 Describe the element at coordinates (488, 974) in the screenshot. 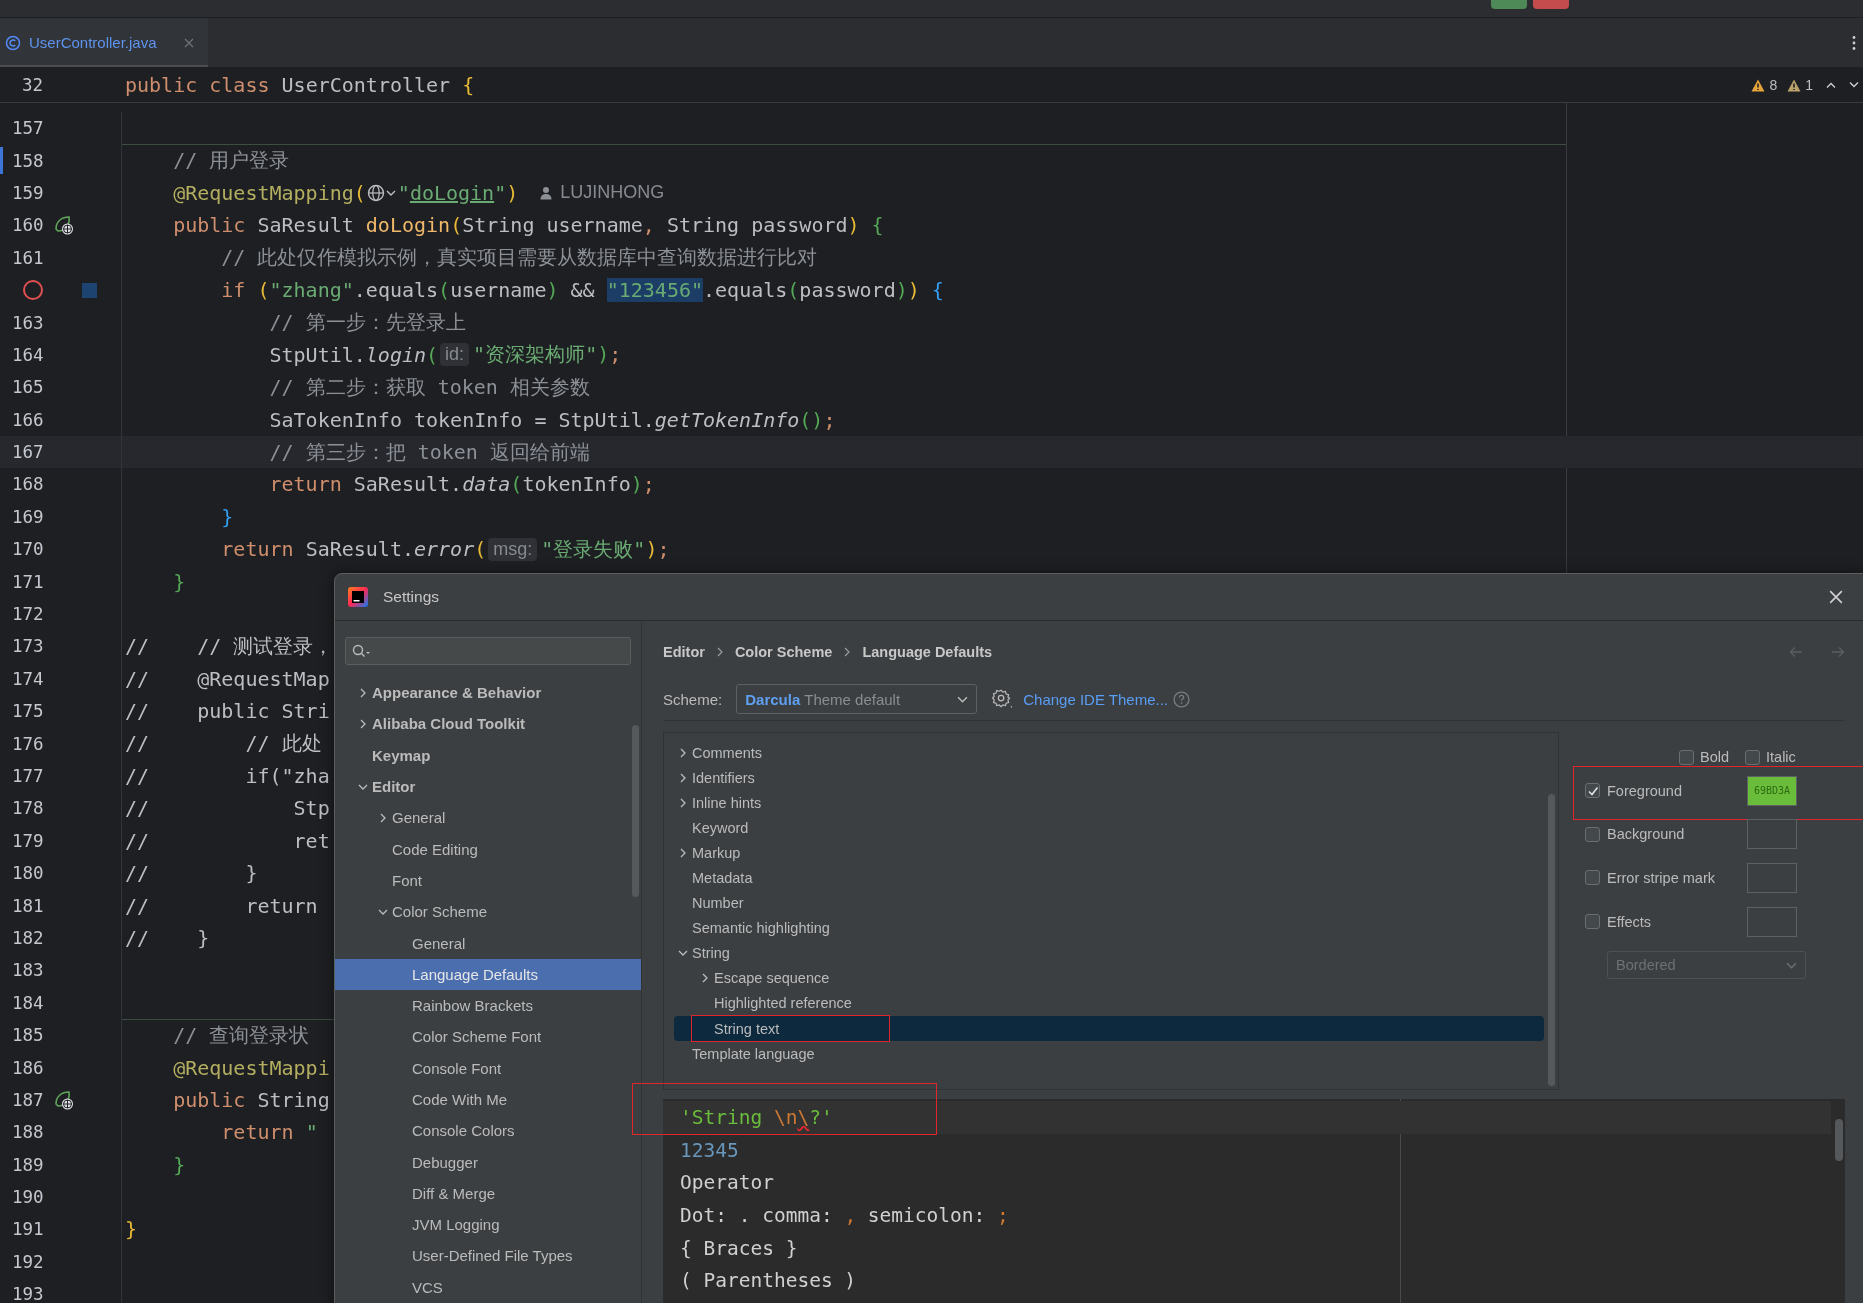

I see `settings-tree-item: Language Defaults` at that location.